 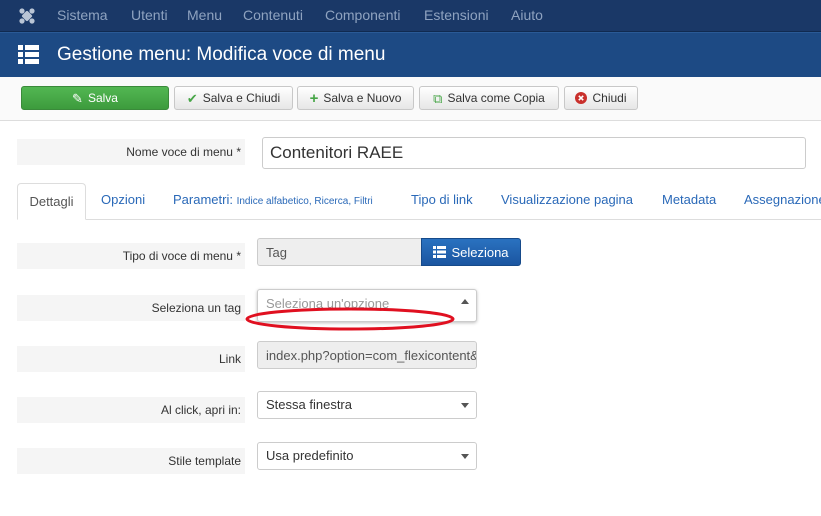 What do you see at coordinates (131, 152) in the screenshot?
I see `name-label: Nome voce di menu *` at bounding box center [131, 152].